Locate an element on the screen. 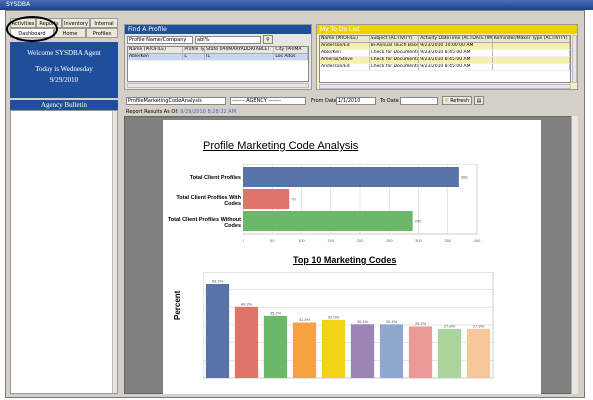  chart2-data-label: 40.3% is located at coordinates (247, 303).